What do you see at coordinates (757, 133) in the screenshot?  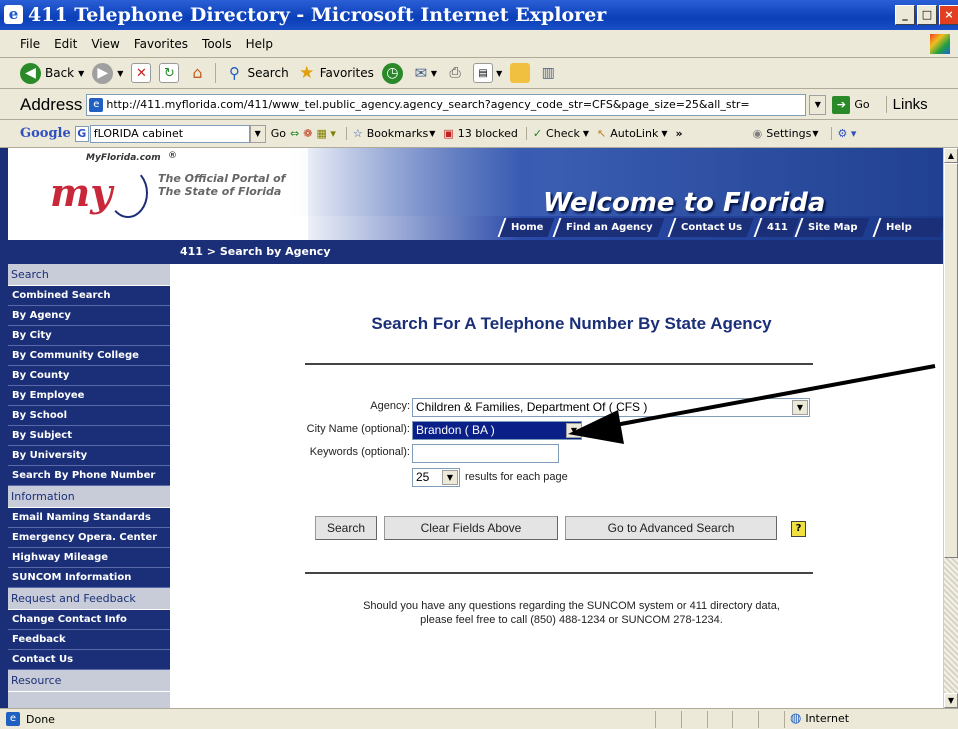 I see `settings-radio-icon: ◉` at bounding box center [757, 133].